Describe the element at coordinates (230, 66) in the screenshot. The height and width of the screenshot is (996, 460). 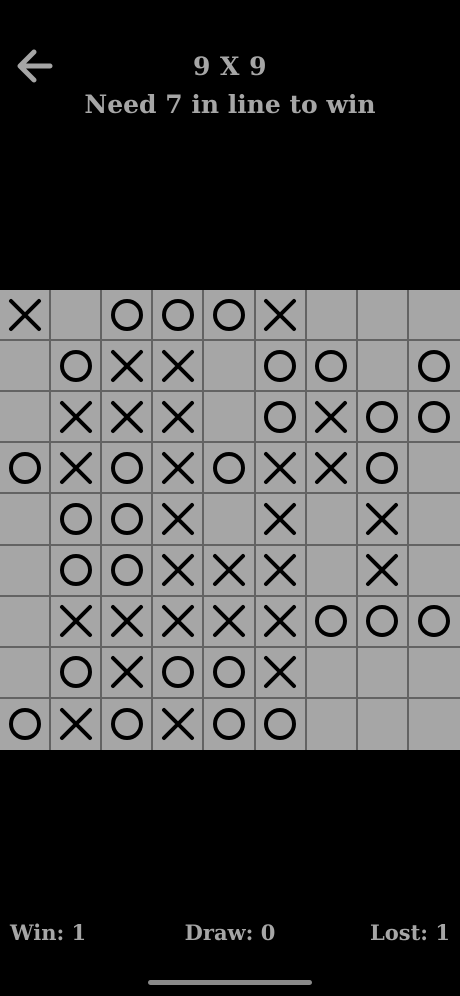
I see `board-size-title: 9 X 9` at that location.